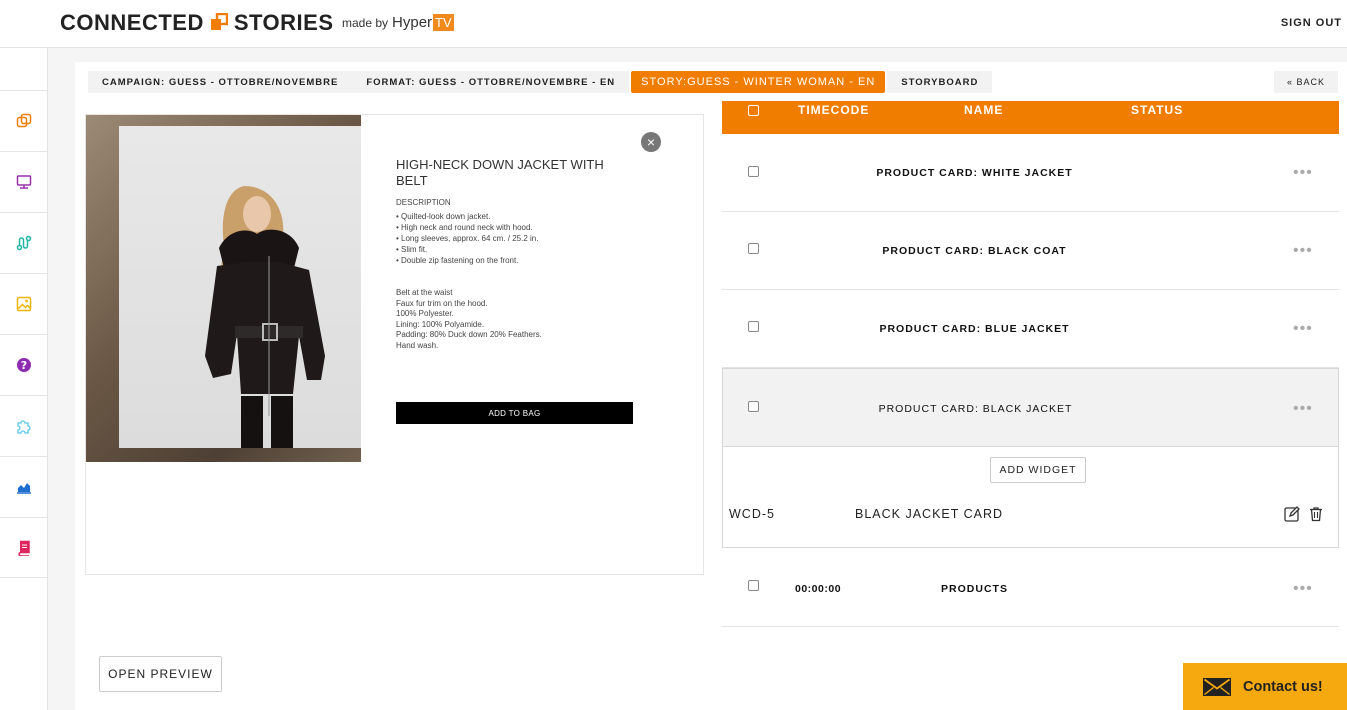 This screenshot has width=1347, height=710. What do you see at coordinates (1030, 588) in the screenshot?
I see `table-row: 00:00:00 PRODUCTS •••` at bounding box center [1030, 588].